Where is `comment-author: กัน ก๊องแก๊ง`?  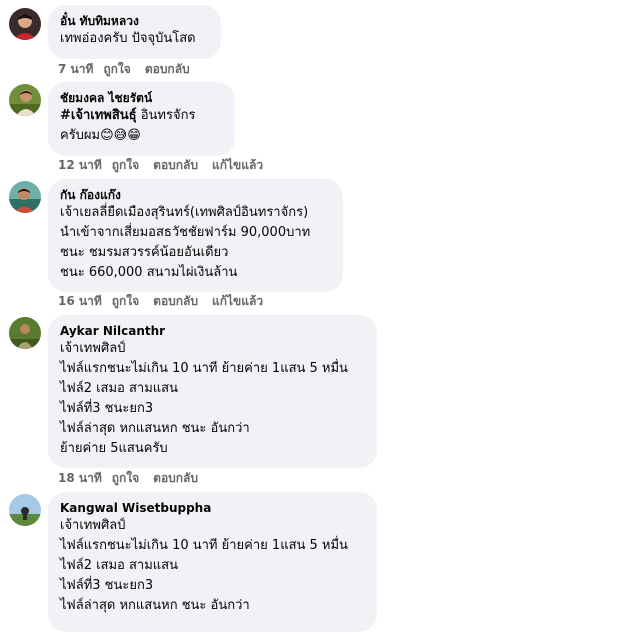 comment-author: กัน ก๊องแก๊ง is located at coordinates (195, 195).